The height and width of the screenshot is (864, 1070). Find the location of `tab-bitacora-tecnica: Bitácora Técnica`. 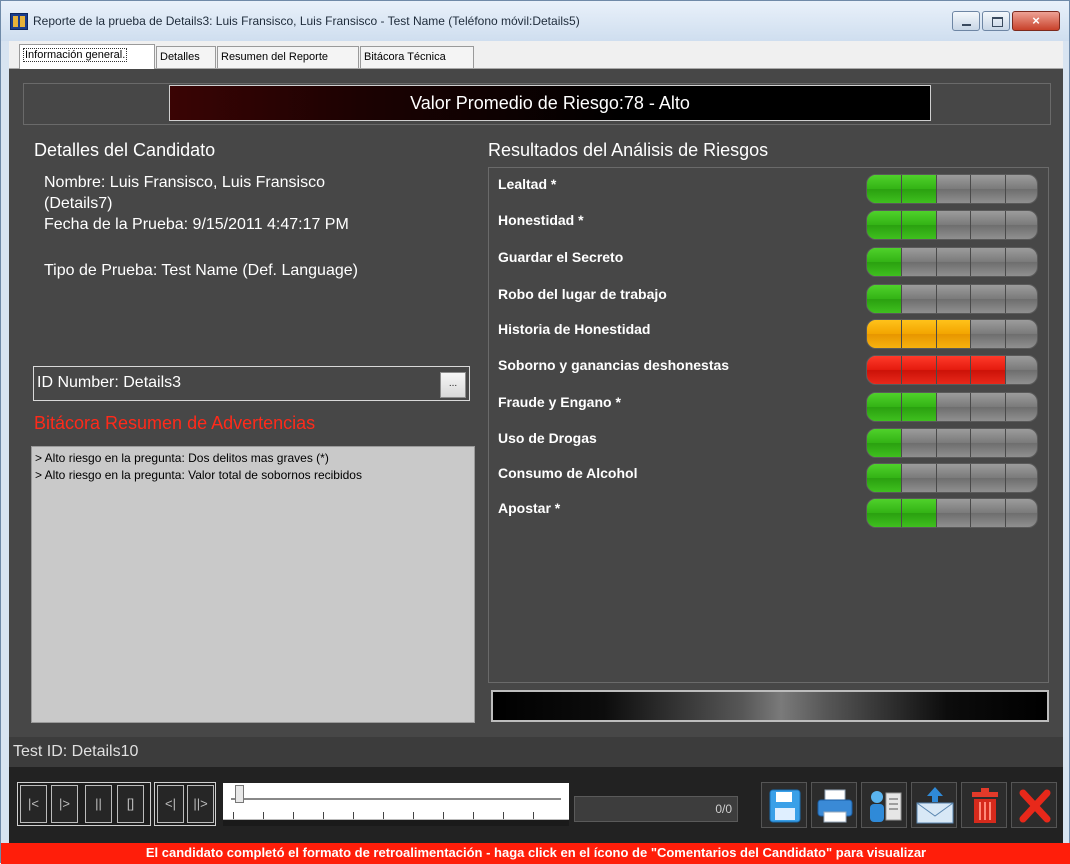

tab-bitacora-tecnica: Bitácora Técnica is located at coordinates (417, 57).